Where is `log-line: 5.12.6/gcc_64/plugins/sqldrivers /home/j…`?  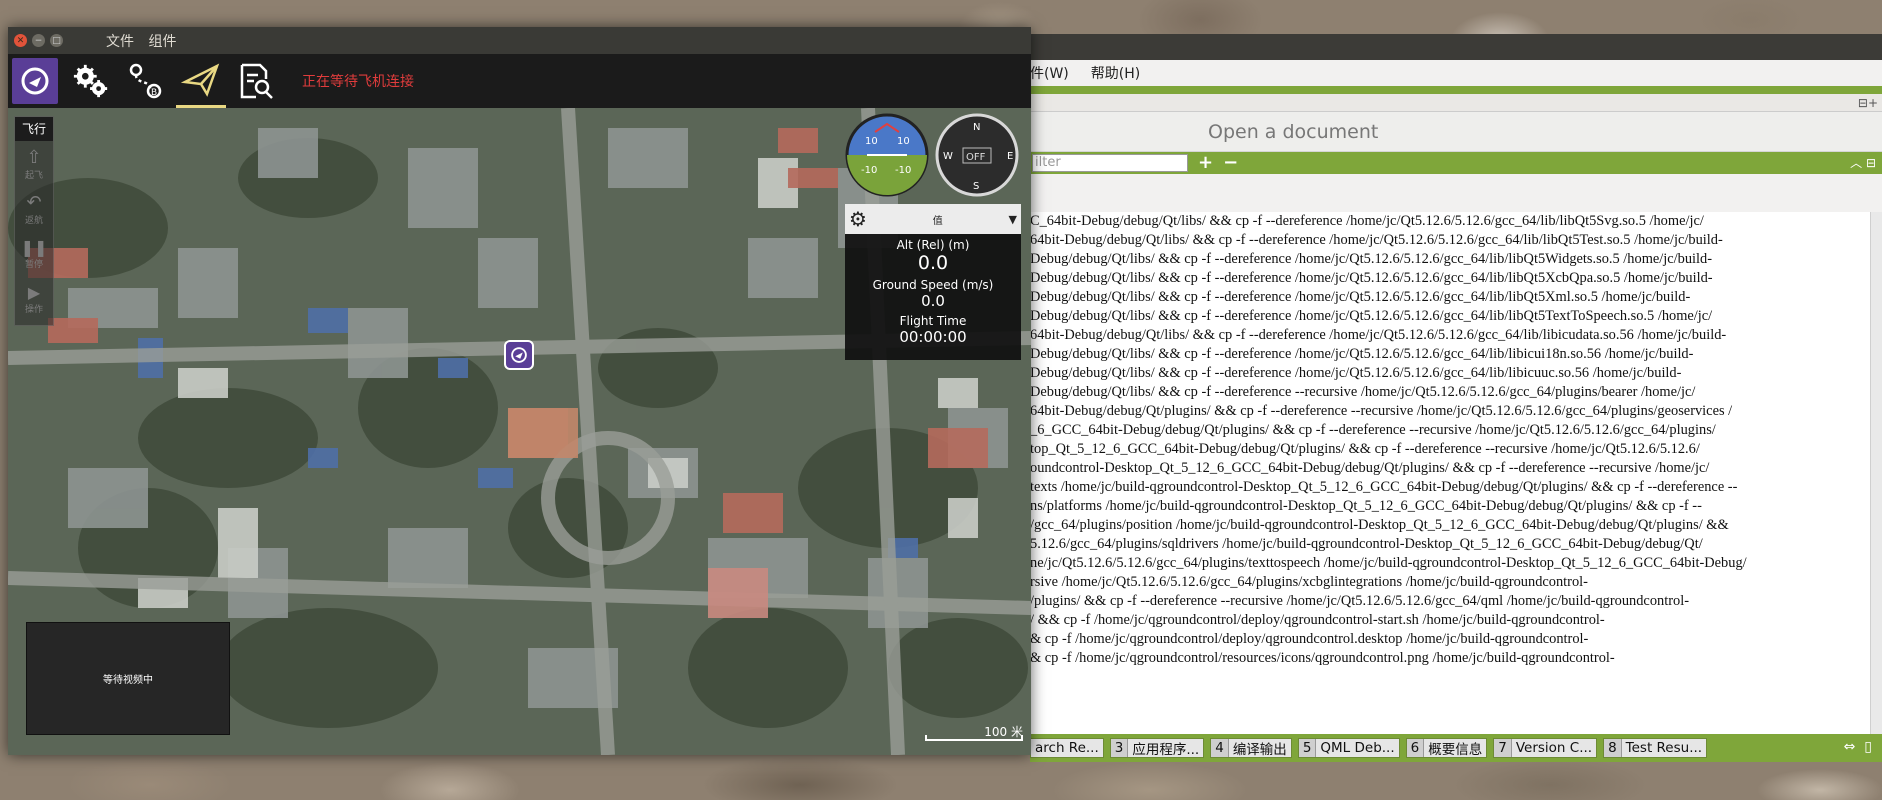 log-line: 5.12.6/gcc_64/plugins/sqldrivers /home/j… is located at coordinates (1366, 544).